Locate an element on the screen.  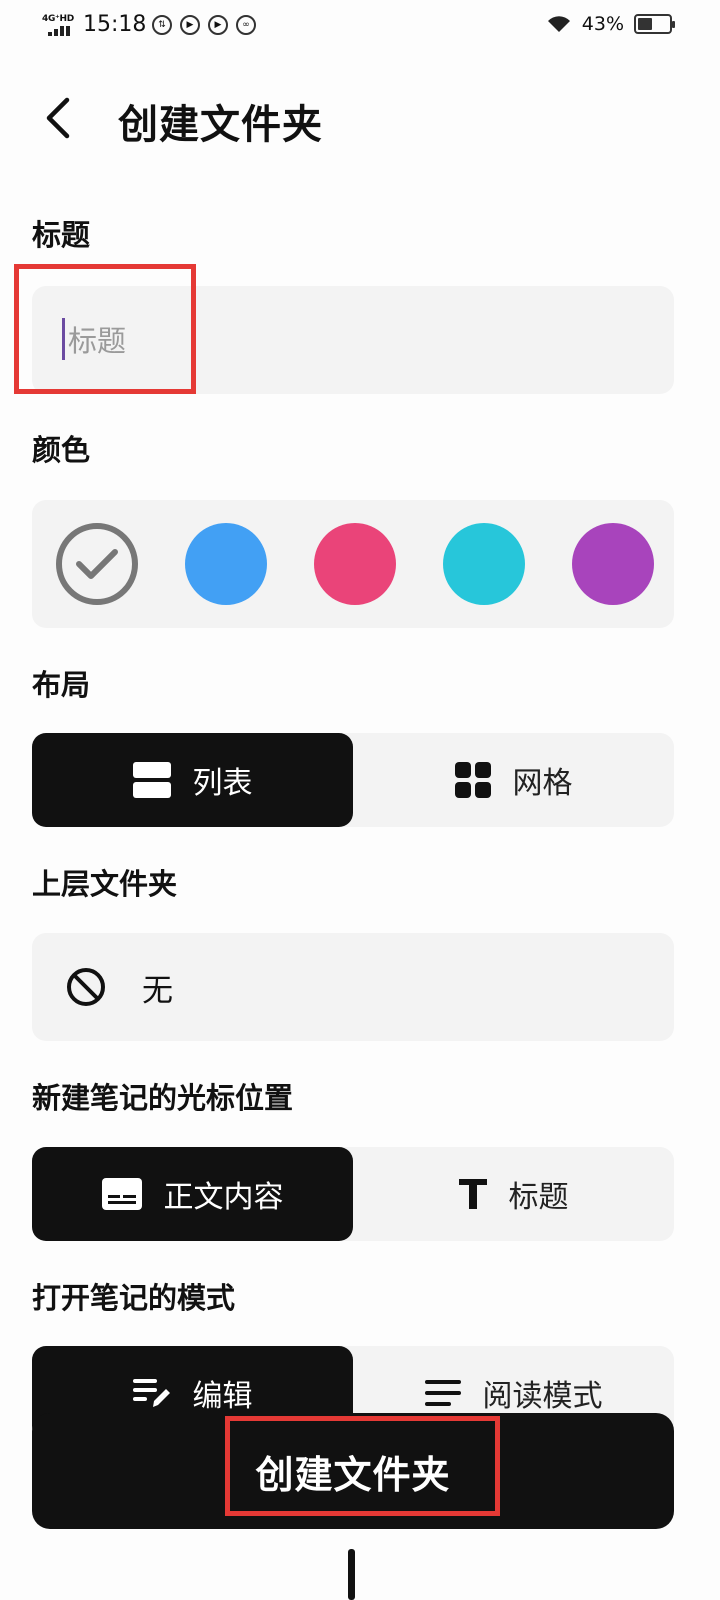
status-time: 15:18 is located at coordinates (115, 24).